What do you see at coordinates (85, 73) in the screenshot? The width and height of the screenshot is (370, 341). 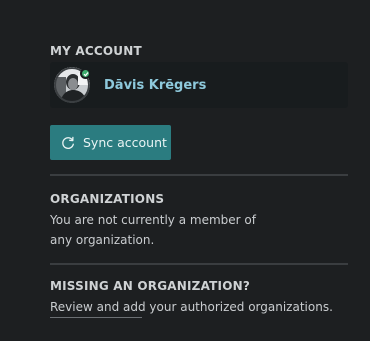 I see `online-status-icon` at bounding box center [85, 73].